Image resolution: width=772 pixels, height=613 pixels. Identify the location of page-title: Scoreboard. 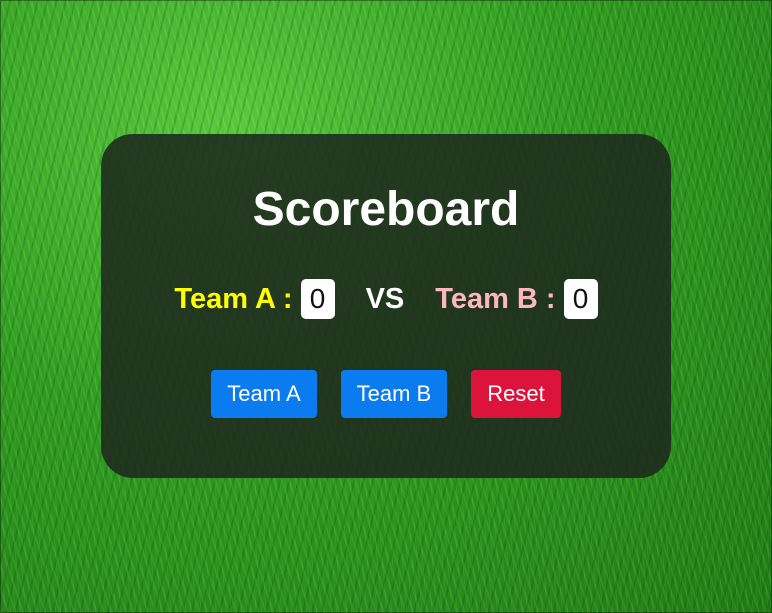
(386, 209).